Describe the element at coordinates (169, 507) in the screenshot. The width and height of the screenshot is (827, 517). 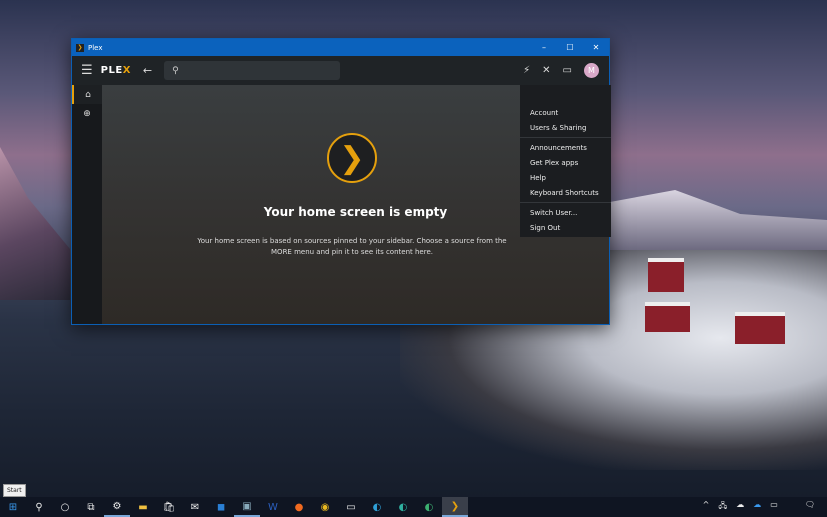
I see `store-icon: 🛍` at that location.